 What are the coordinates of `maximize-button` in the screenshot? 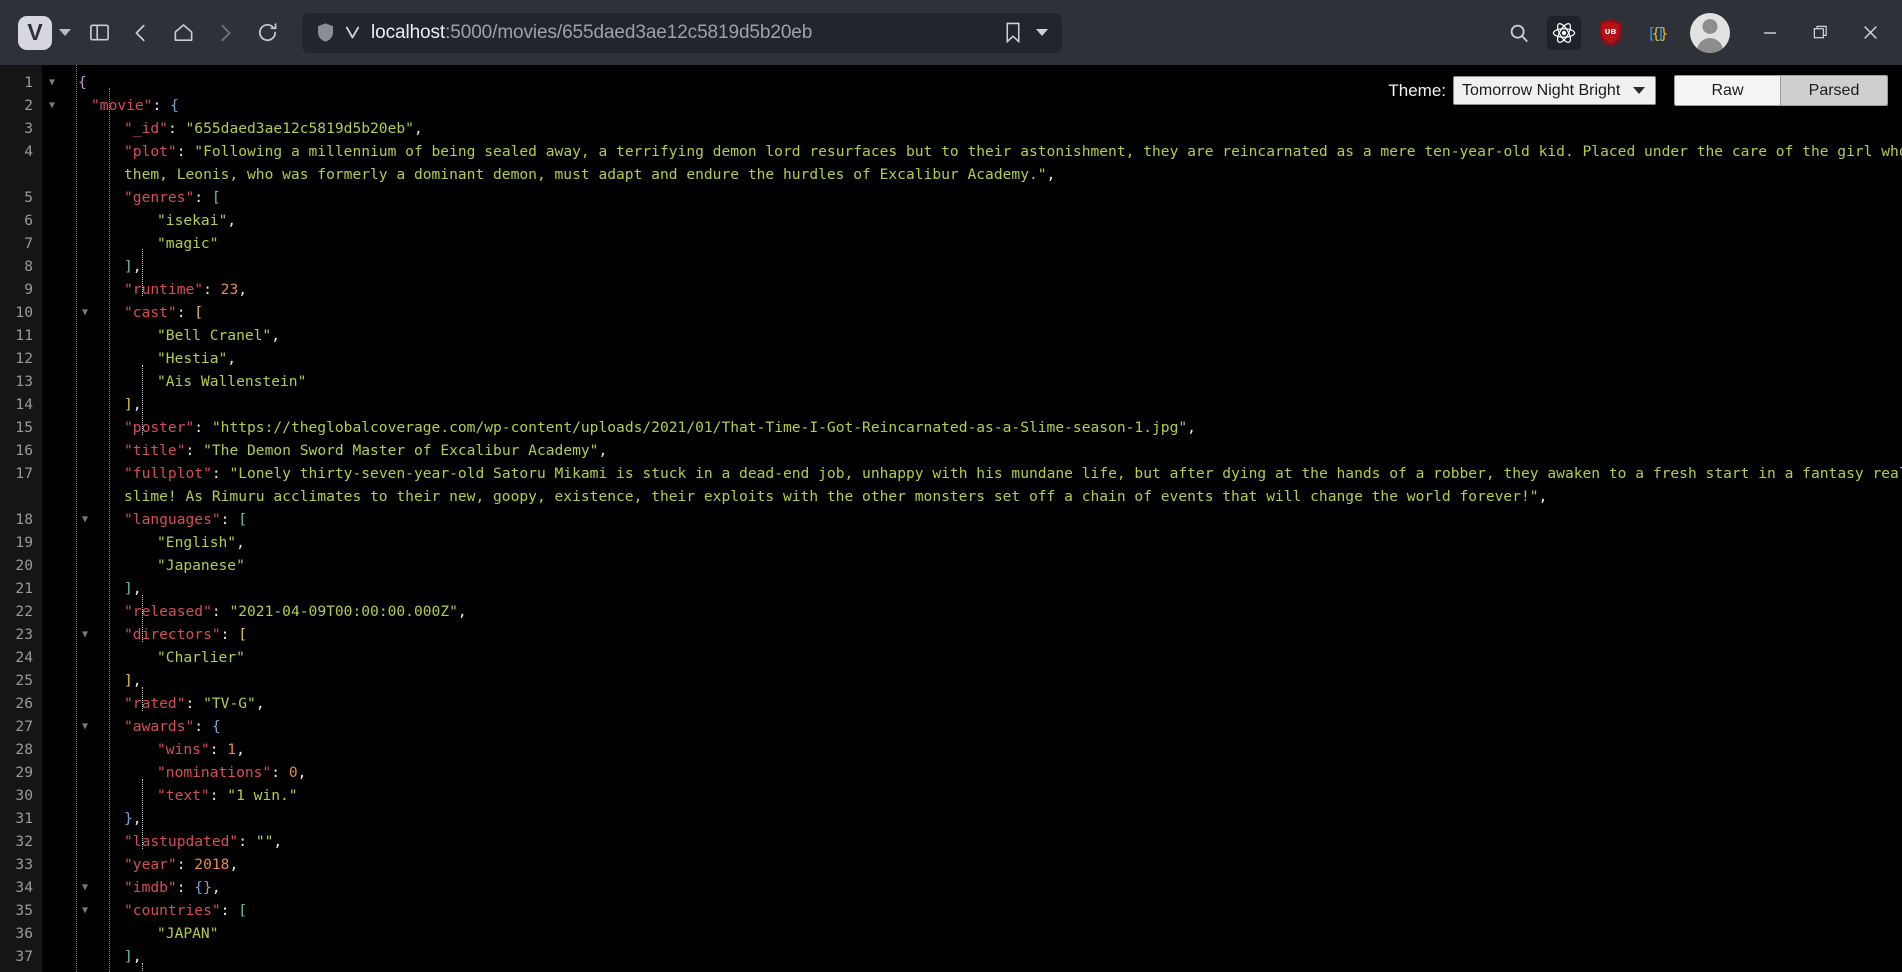 It's located at (1820, 33).